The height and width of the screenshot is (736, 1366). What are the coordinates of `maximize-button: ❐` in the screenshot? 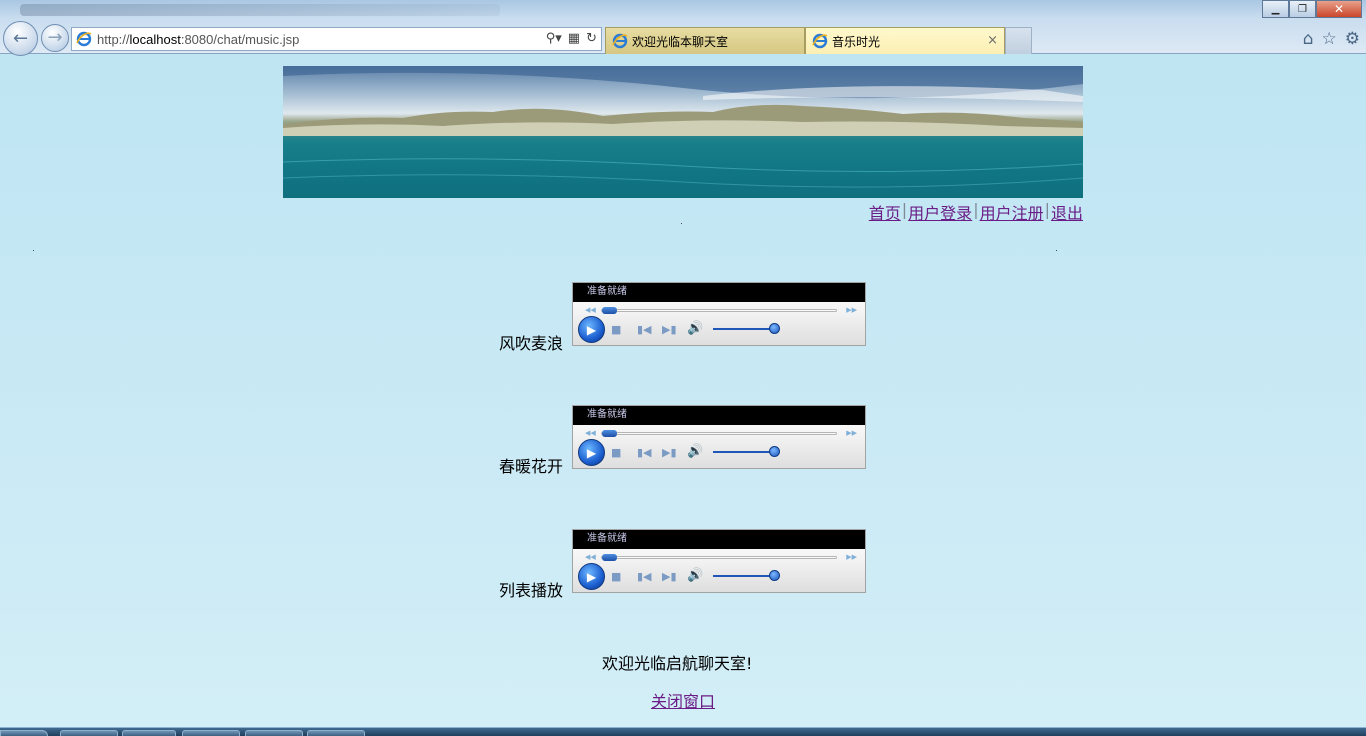 It's located at (1302, 9).